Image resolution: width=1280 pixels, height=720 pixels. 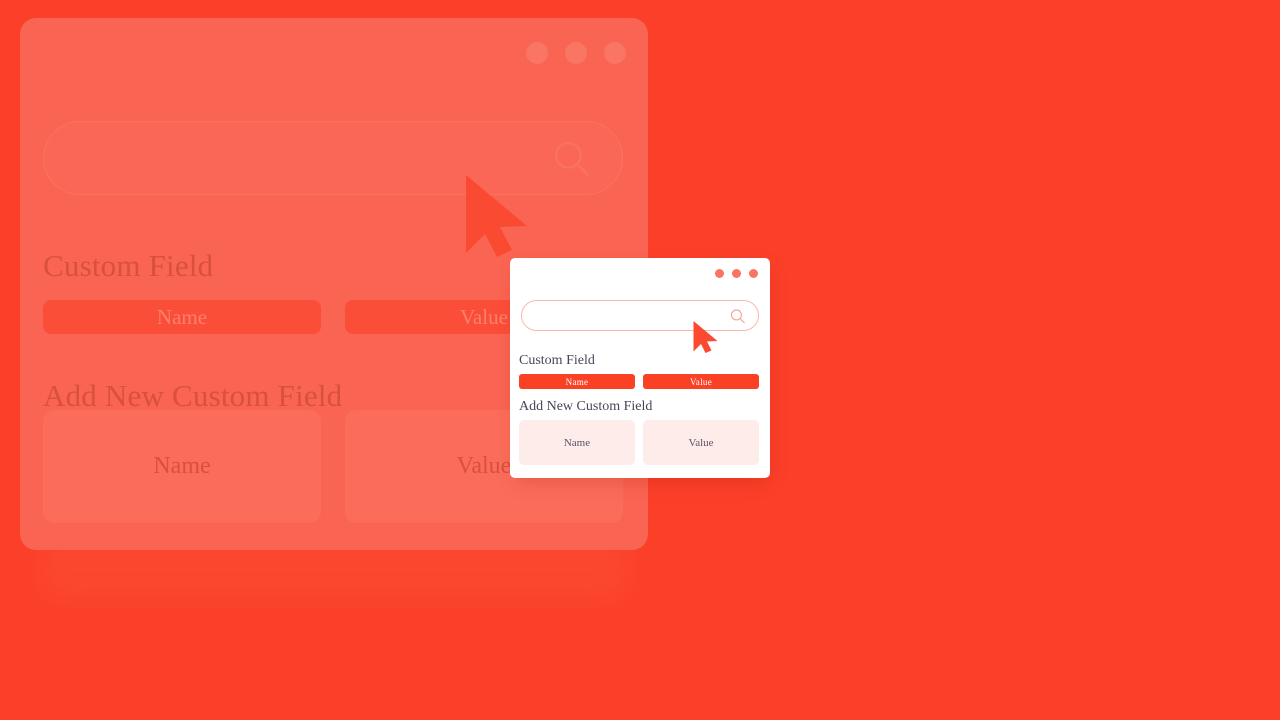 I want to click on background-custom-field-heading: Custom Field, so click(x=128, y=265).